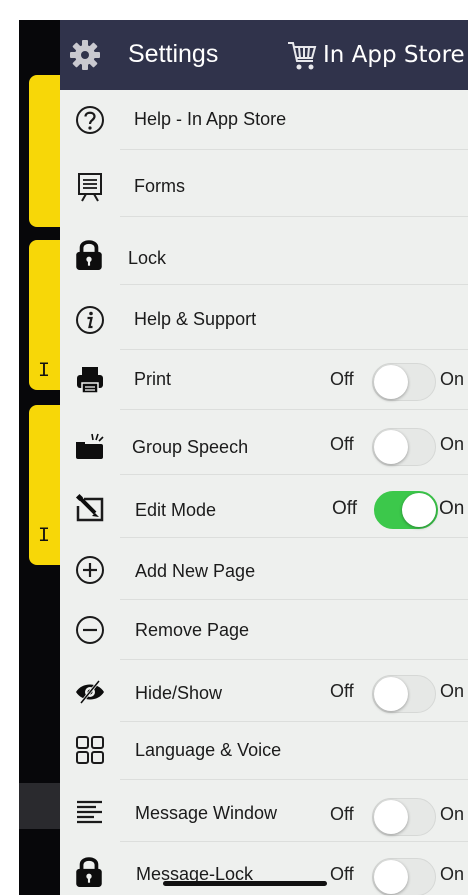 The image size is (468, 895). I want to click on info-circle-icon, so click(90, 320).